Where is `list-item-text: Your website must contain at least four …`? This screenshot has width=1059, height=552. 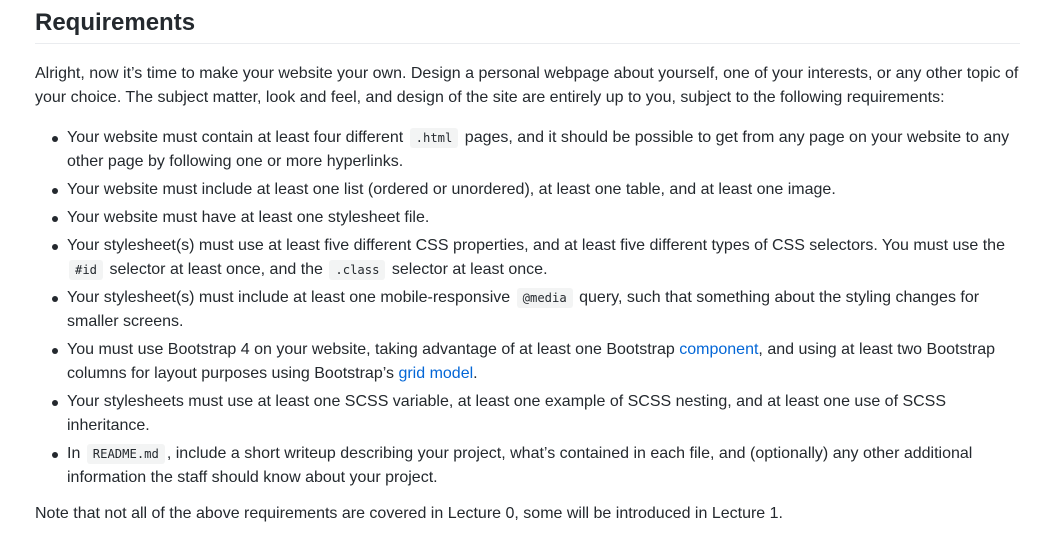 list-item-text: Your website must contain at least four … is located at coordinates (235, 137).